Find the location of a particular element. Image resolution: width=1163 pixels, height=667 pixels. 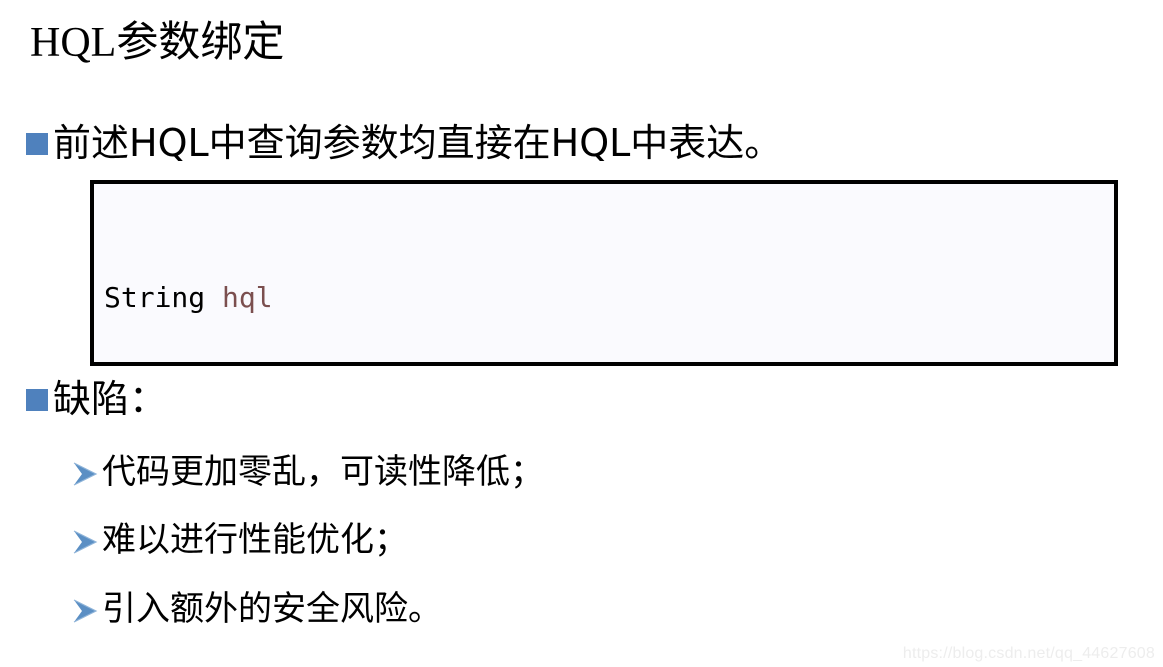

bullet-level2-label: 引入额外的安全风险。 is located at coordinates (272, 609).